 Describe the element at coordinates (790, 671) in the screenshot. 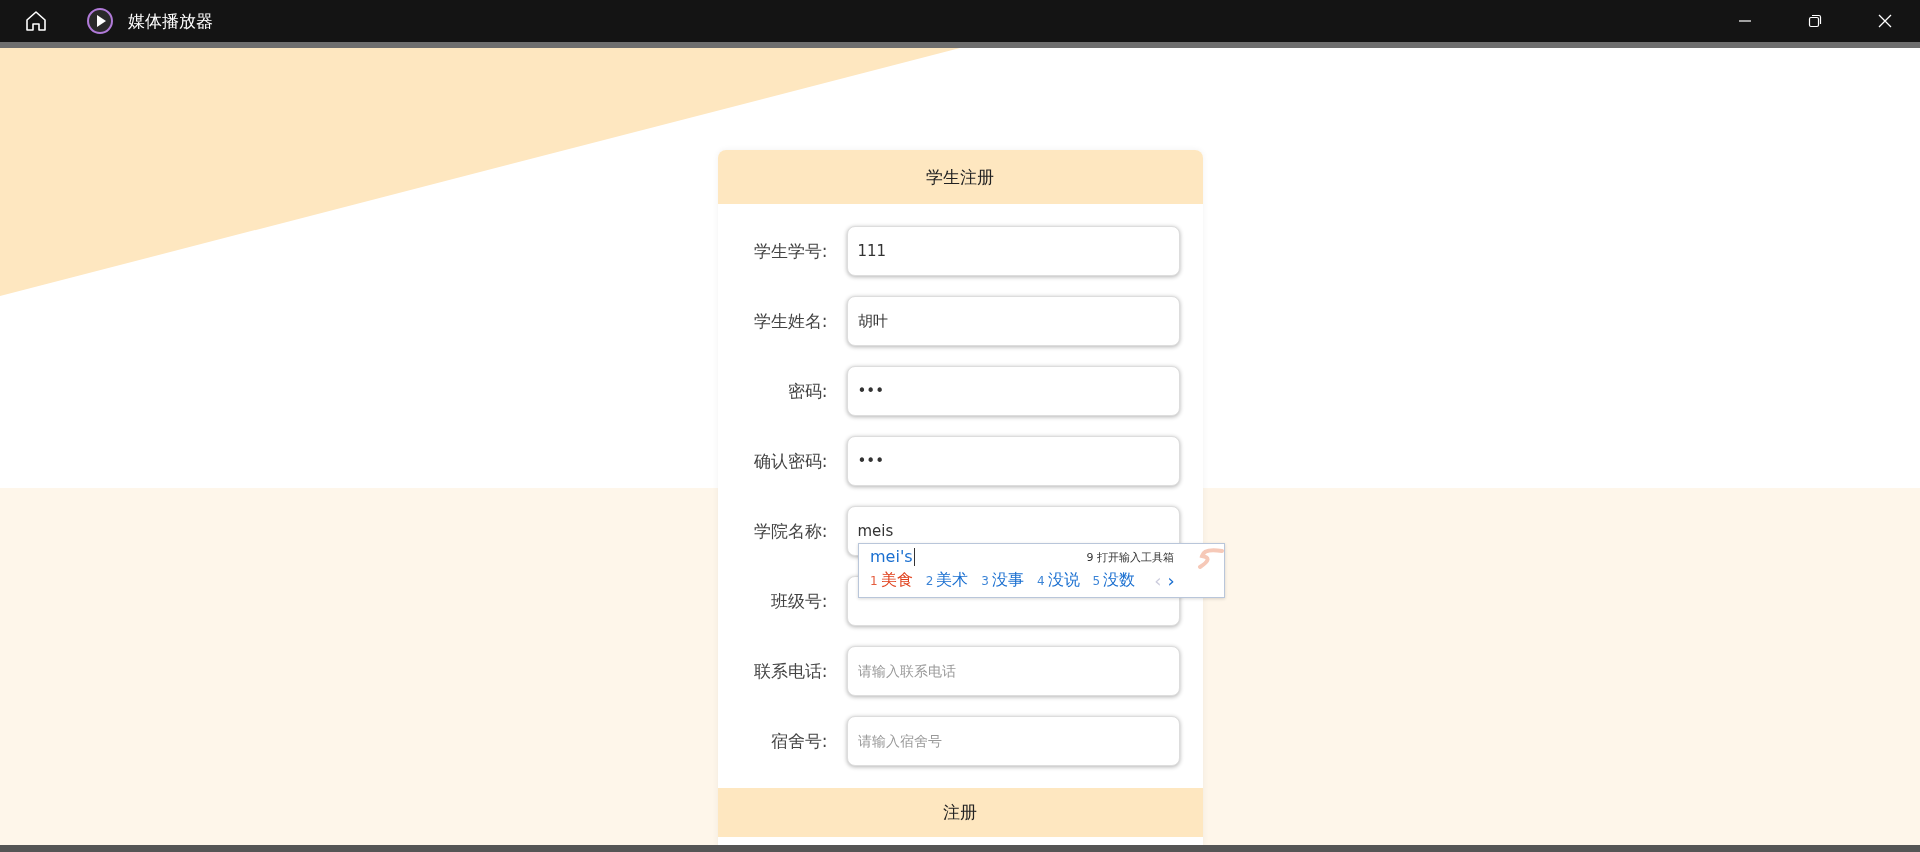

I see `field-label: 联系电话:` at that location.